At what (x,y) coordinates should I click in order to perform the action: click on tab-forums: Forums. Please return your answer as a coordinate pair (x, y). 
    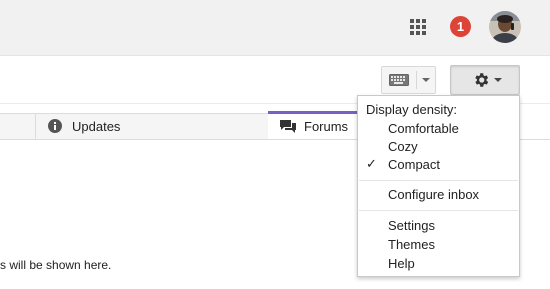
    Looking at the image, I should click on (318, 125).